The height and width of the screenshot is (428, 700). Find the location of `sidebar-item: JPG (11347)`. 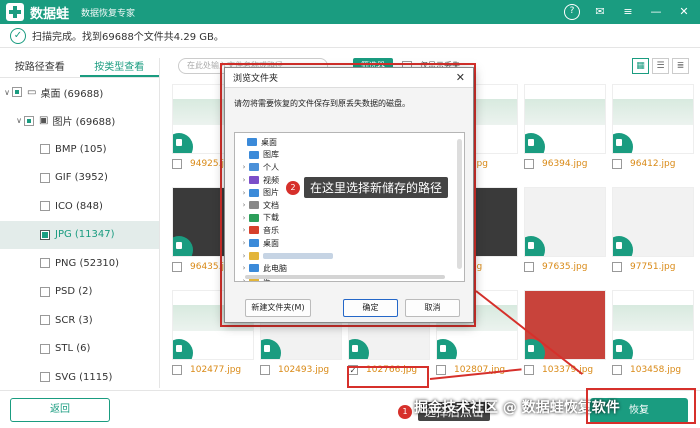

sidebar-item: JPG (11347) is located at coordinates (79, 234).